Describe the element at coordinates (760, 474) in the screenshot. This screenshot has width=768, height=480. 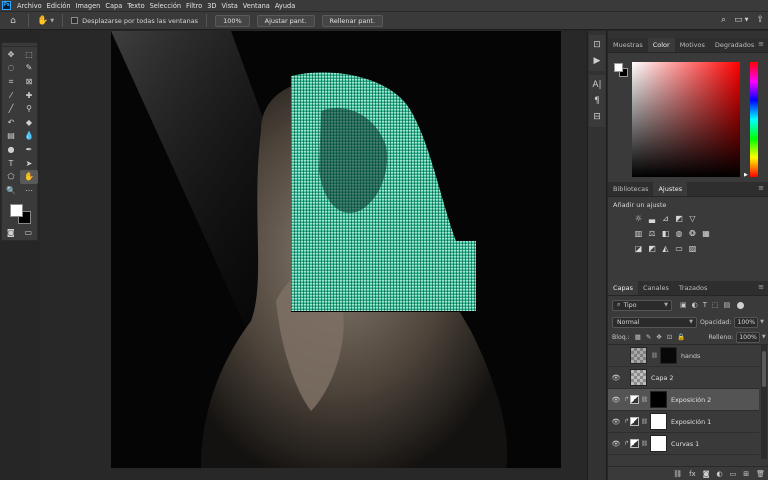
I see `trash-icon: 🗑` at that location.